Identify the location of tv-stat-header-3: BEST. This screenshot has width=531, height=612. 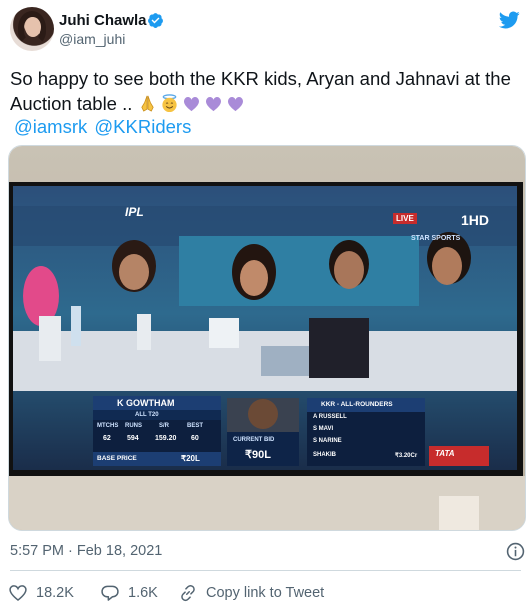
(195, 426).